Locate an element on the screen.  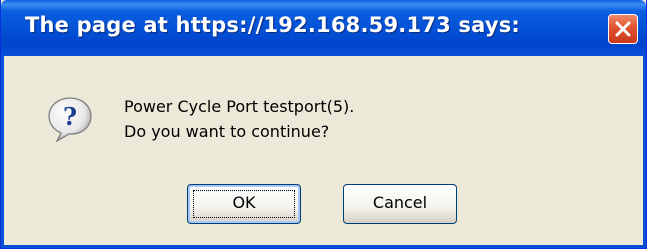
ok-button: OK is located at coordinates (244, 204).